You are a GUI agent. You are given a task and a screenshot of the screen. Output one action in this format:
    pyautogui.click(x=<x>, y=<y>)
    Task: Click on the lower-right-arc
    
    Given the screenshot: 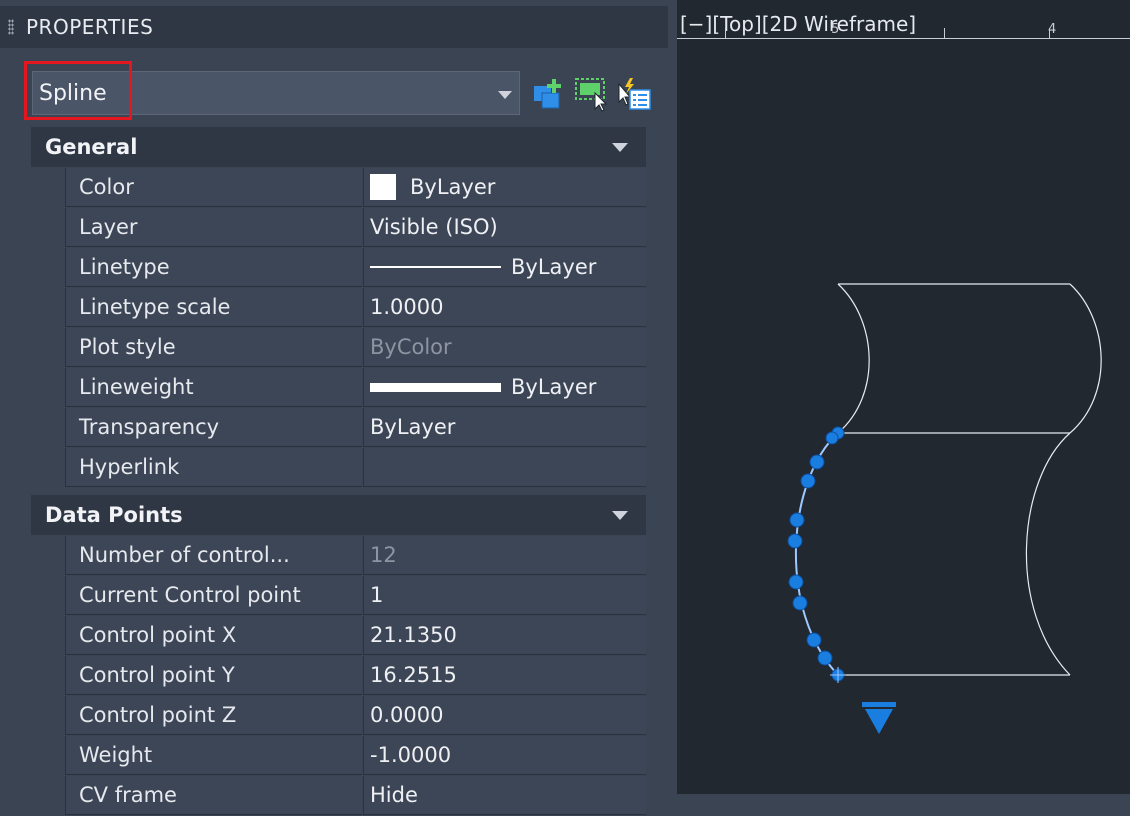 What is the action you would take?
    pyautogui.click(x=1048, y=554)
    